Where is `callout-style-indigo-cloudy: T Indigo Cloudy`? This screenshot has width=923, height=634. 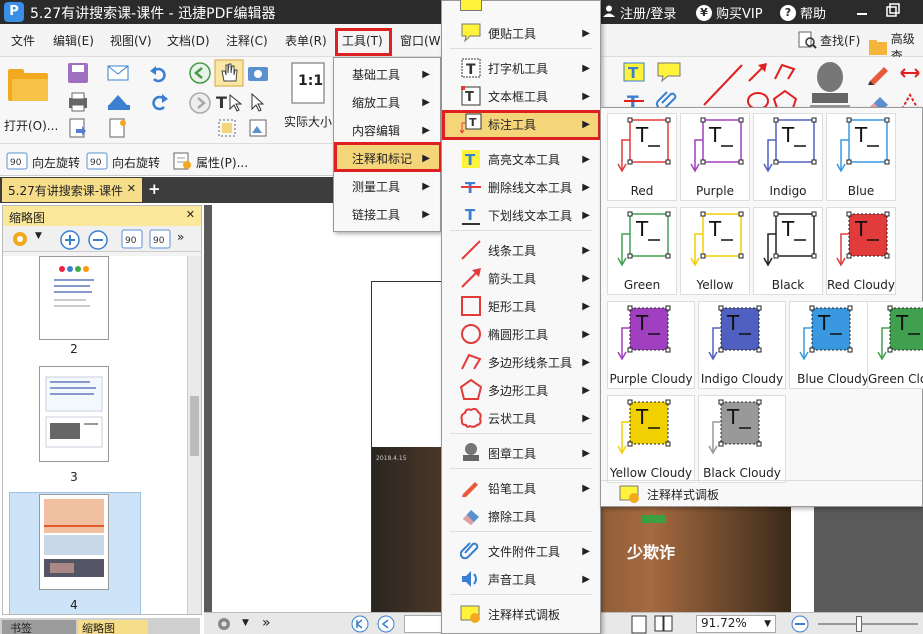 callout-style-indigo-cloudy: T Indigo Cloudy is located at coordinates (742, 345).